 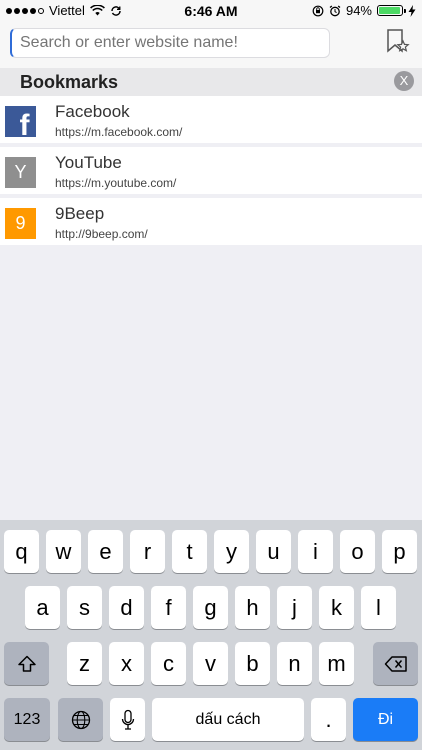 What do you see at coordinates (21, 551) in the screenshot?
I see `key-q: q` at bounding box center [21, 551].